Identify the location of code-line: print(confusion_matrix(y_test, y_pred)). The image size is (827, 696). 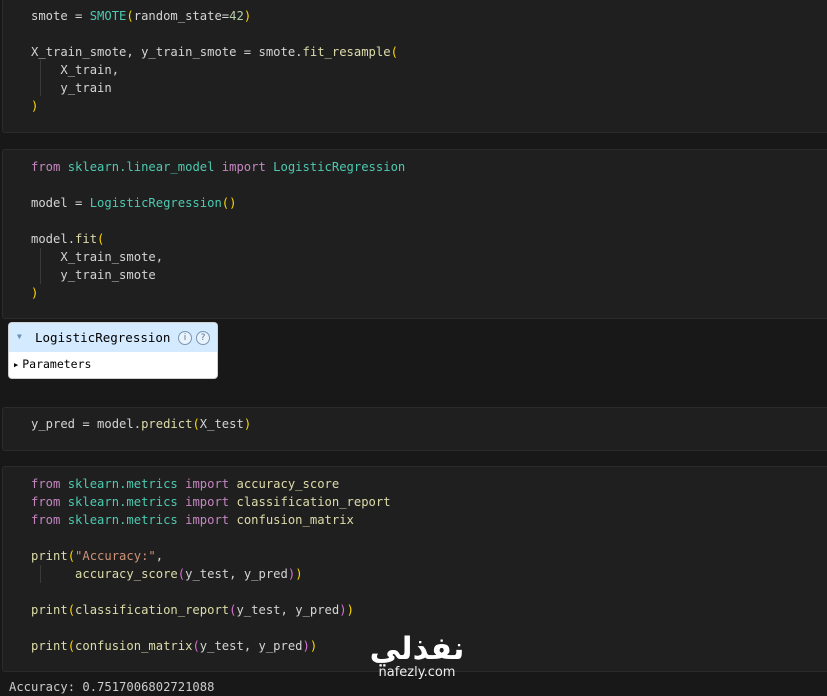
(174, 646).